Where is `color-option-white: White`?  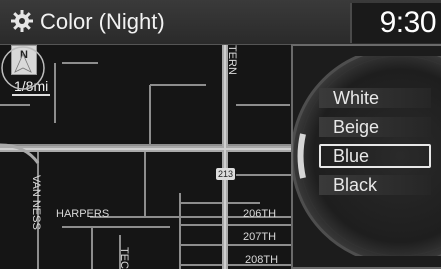
color-option-white: White is located at coordinates (375, 98).